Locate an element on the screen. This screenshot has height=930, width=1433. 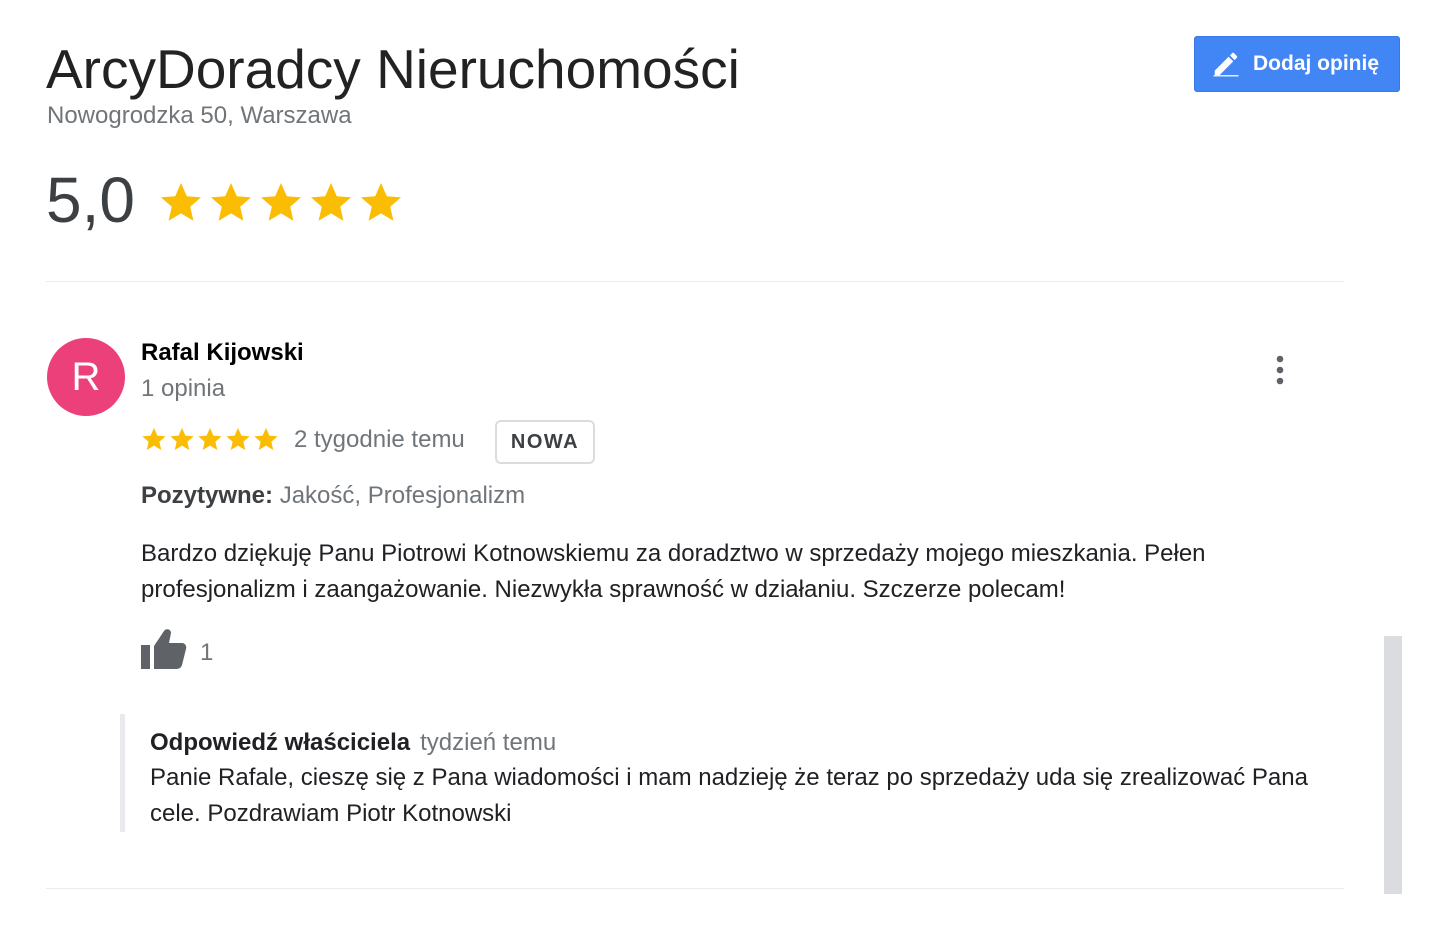
review-rating-stars is located at coordinates (210, 439).